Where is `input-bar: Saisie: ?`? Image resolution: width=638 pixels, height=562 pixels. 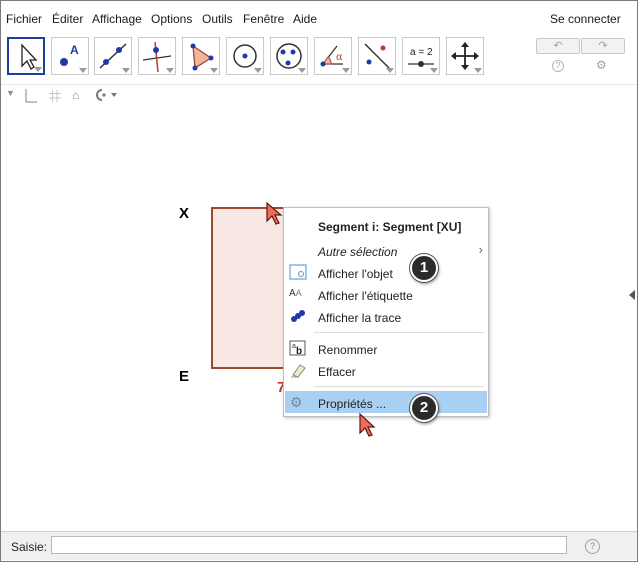
input-bar: Saisie: ? is located at coordinates (319, 545).